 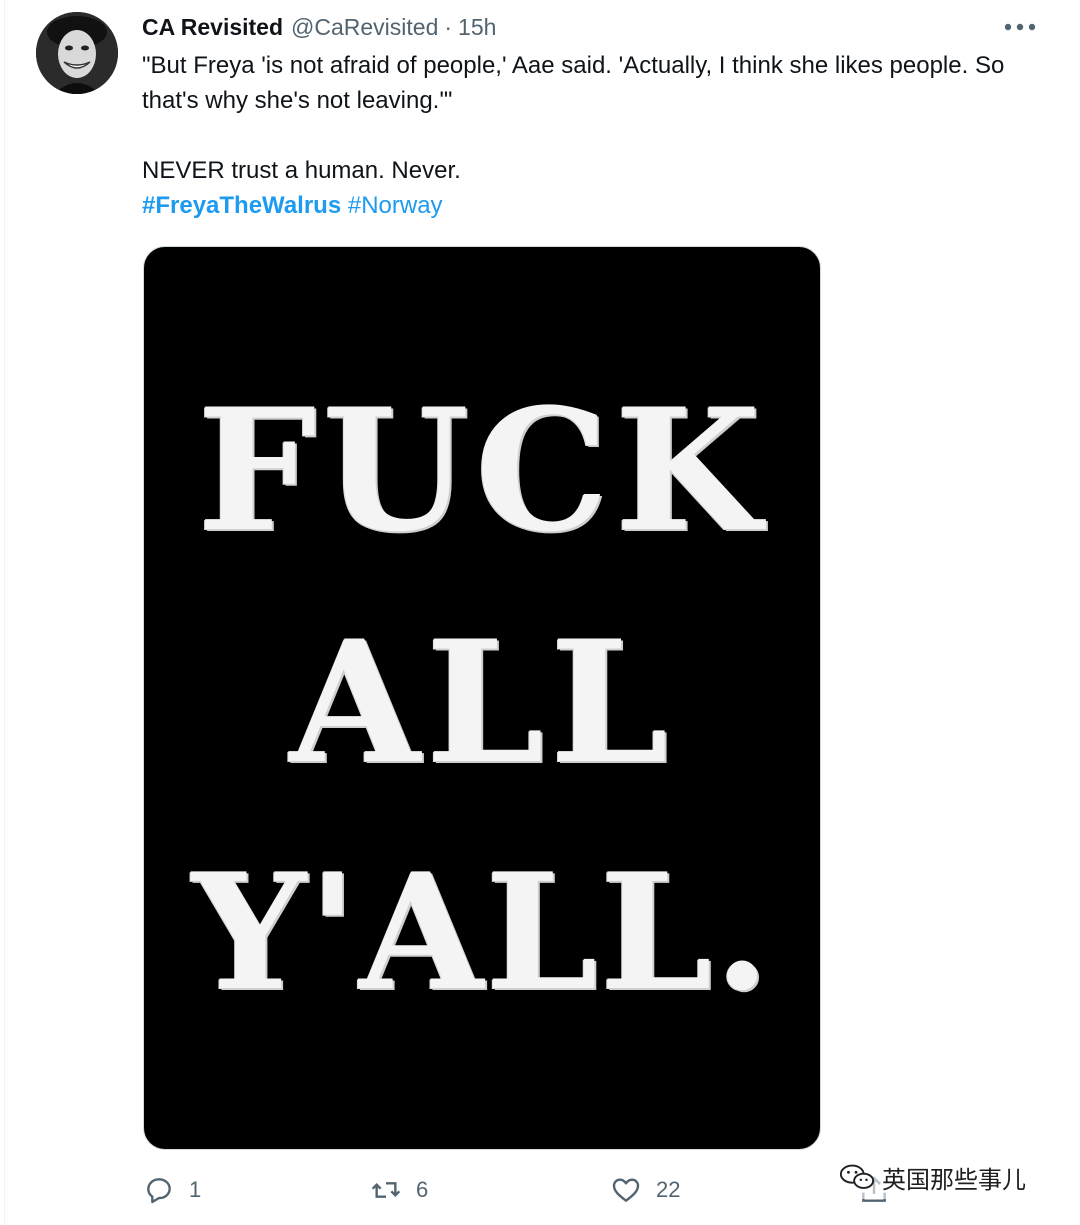 I want to click on author-handle: @CaRevisited, so click(x=364, y=27).